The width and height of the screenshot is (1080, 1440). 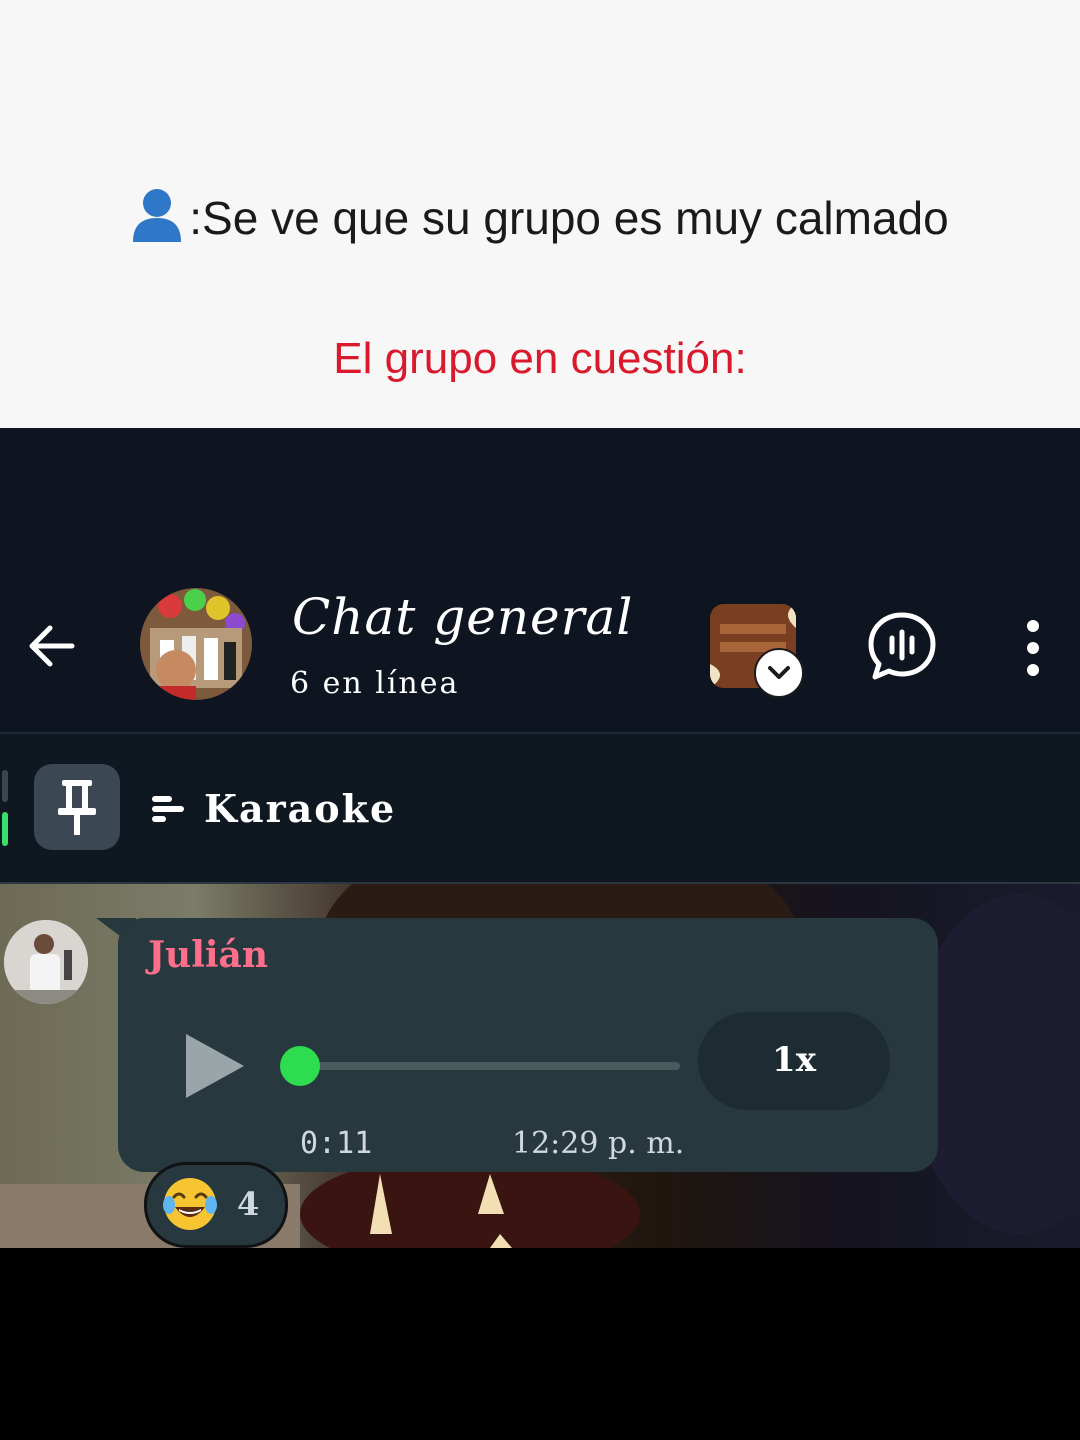 I want to click on chevron-down-icon, so click(x=779, y=673).